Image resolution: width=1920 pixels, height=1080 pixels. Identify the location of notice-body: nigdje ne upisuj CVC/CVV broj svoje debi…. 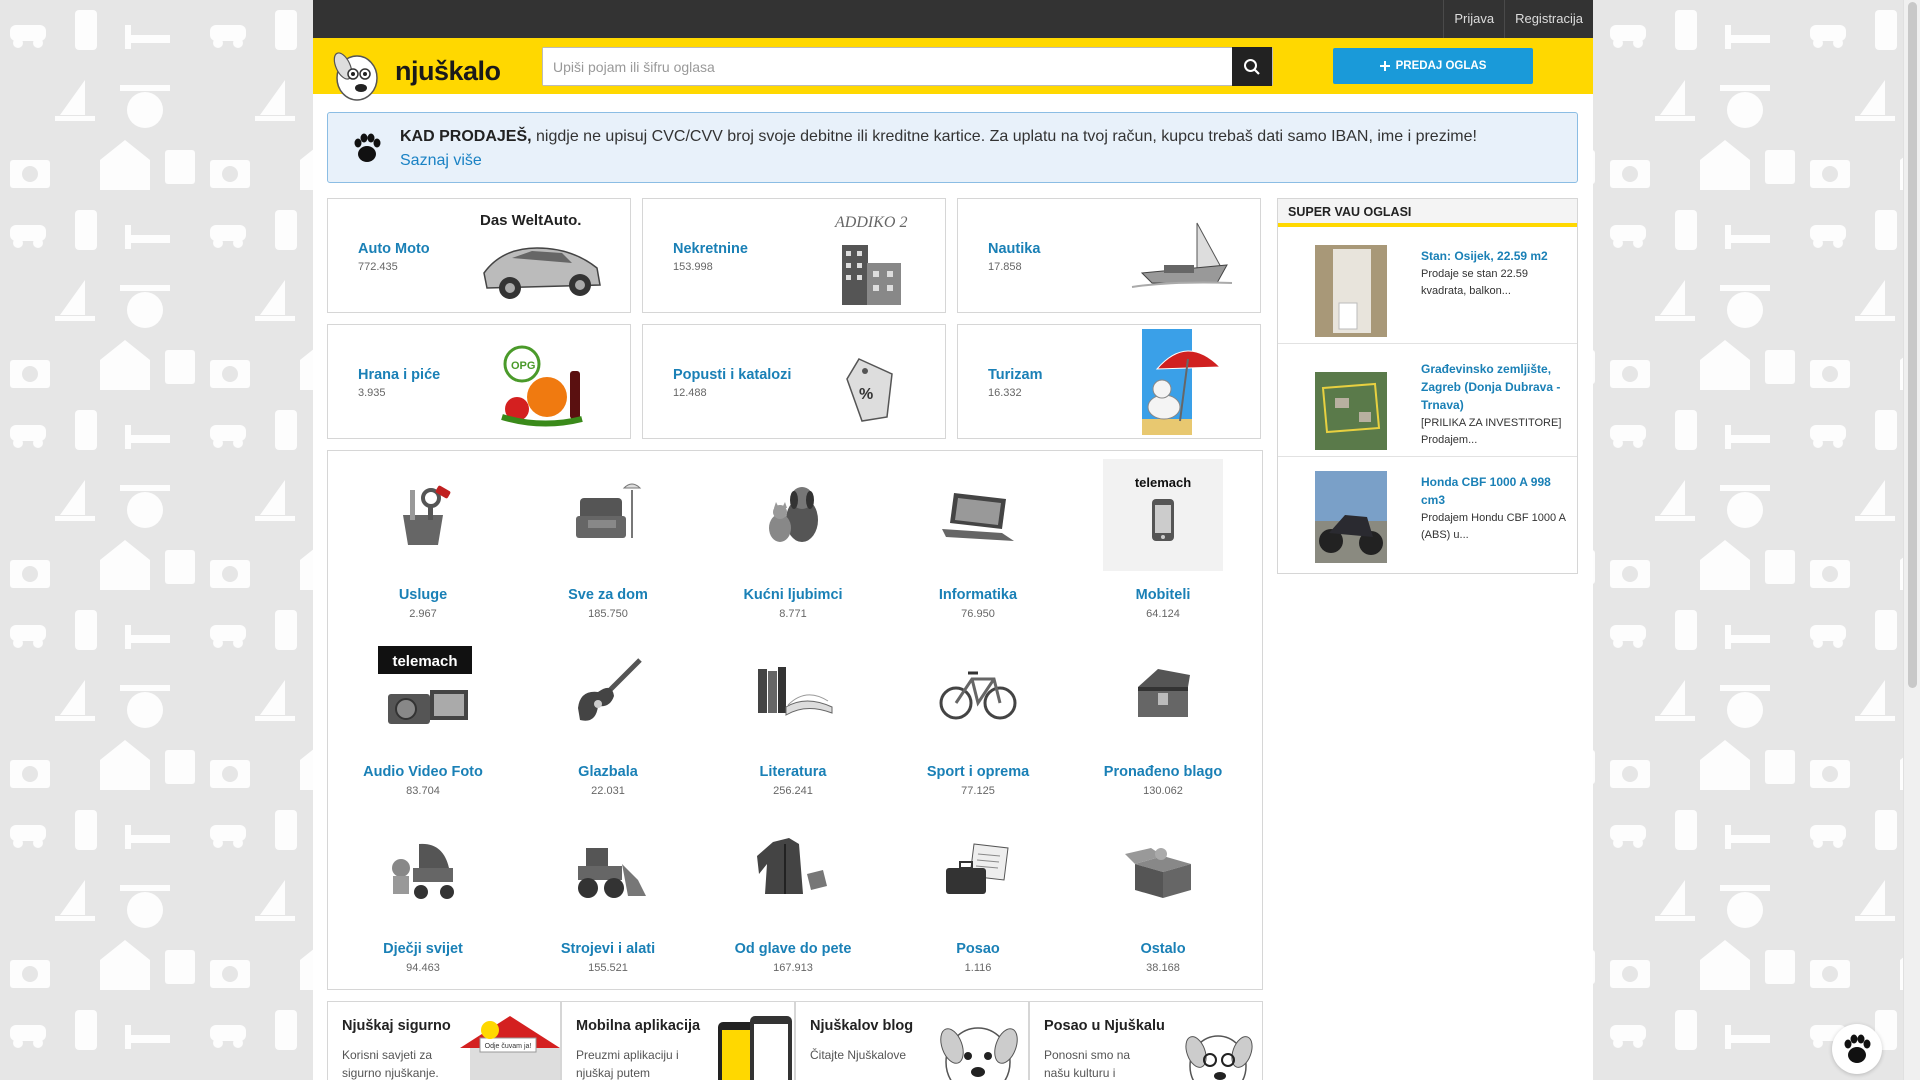
(1004, 136).